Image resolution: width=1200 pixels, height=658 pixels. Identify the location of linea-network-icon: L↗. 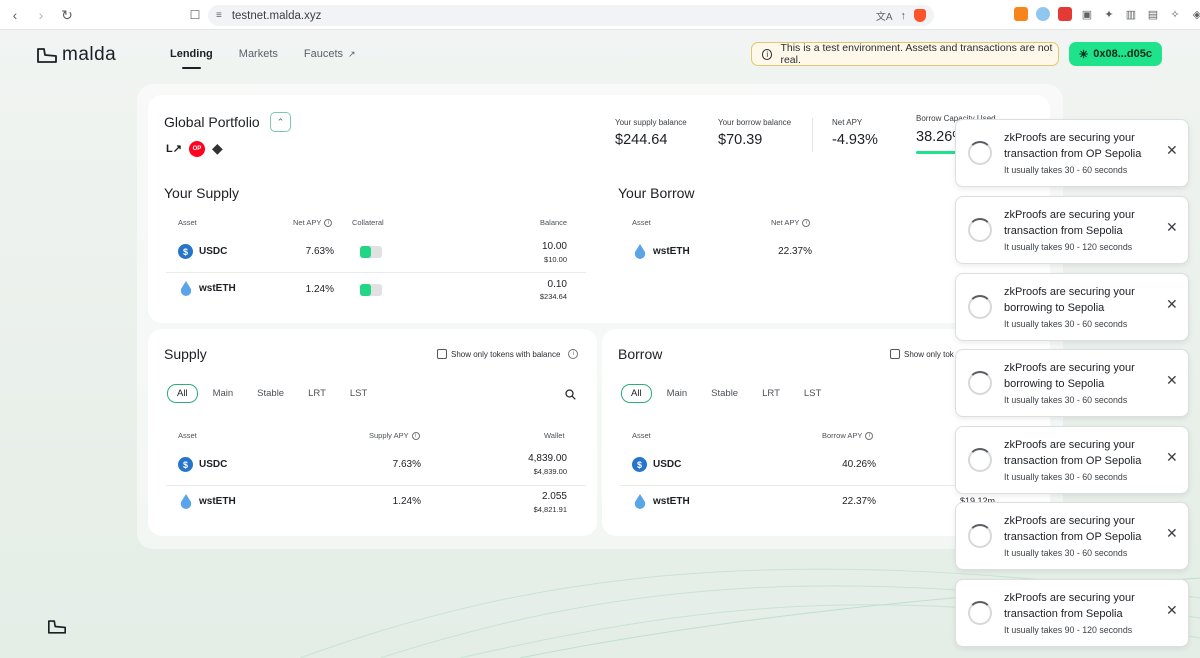
(174, 148).